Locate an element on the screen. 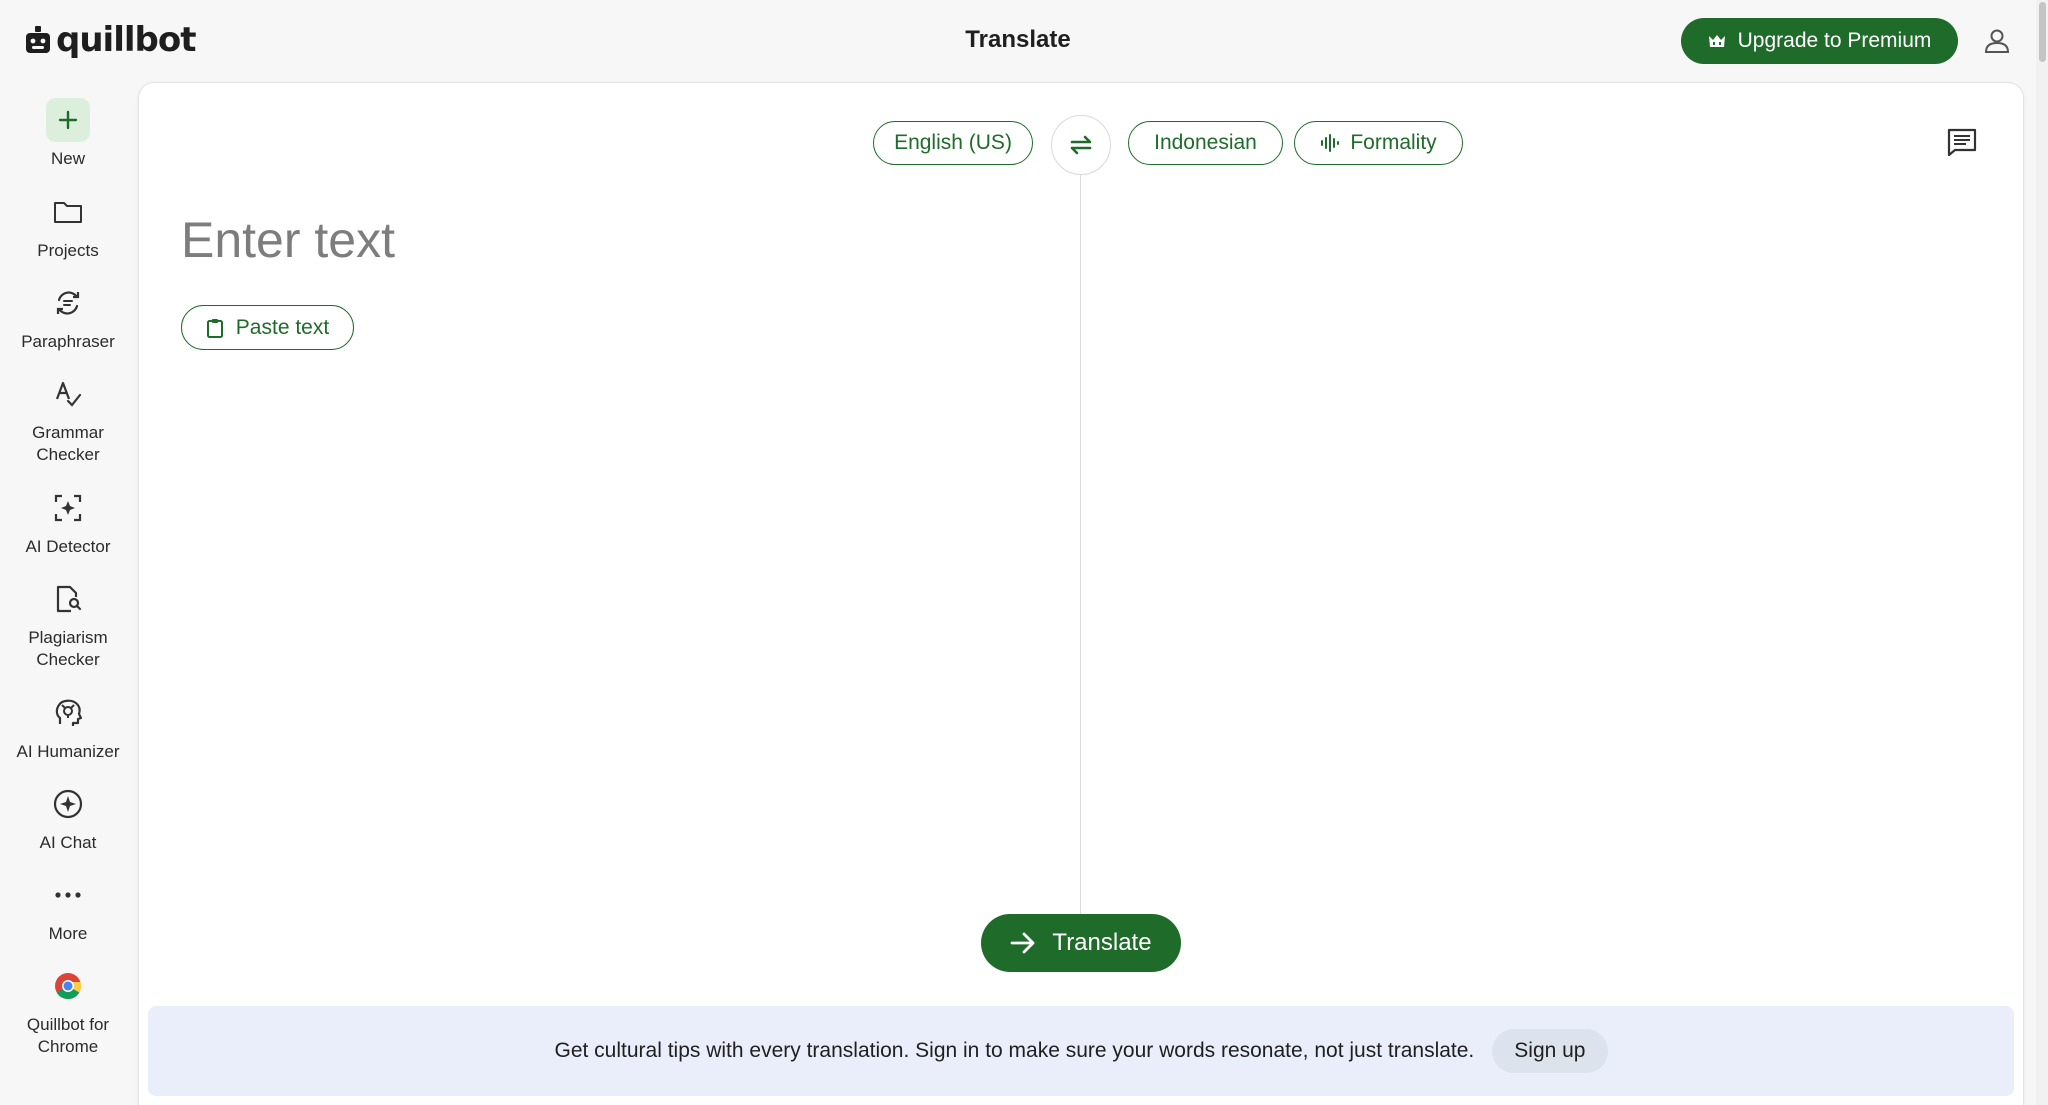 The image size is (2048, 1105). sidebar-item-plagiarism-checker: Plagiarism Checker is located at coordinates (68, 624).